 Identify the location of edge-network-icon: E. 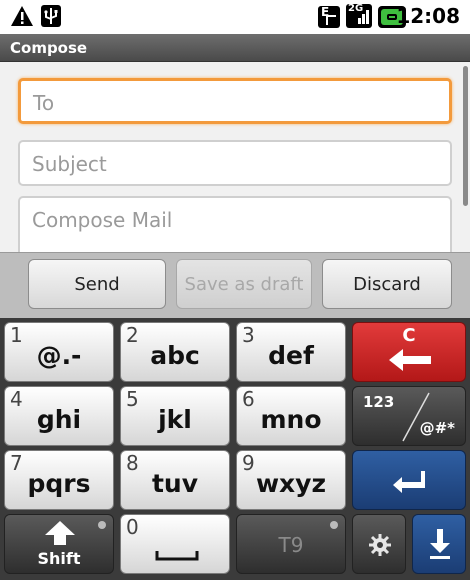
(329, 16).